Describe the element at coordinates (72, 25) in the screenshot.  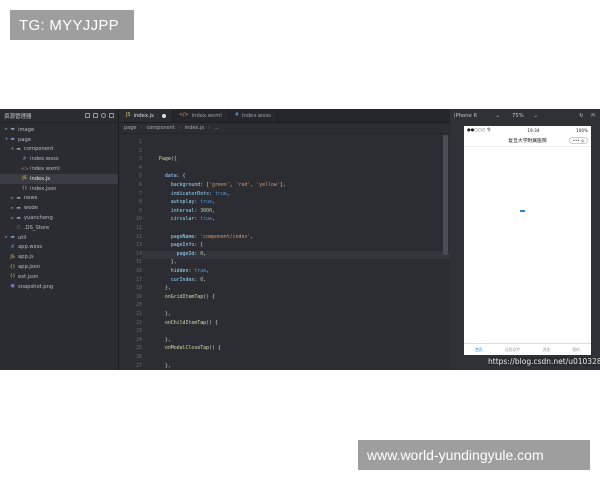
I see `watermark-top: TG: MYYJJPP` at that location.